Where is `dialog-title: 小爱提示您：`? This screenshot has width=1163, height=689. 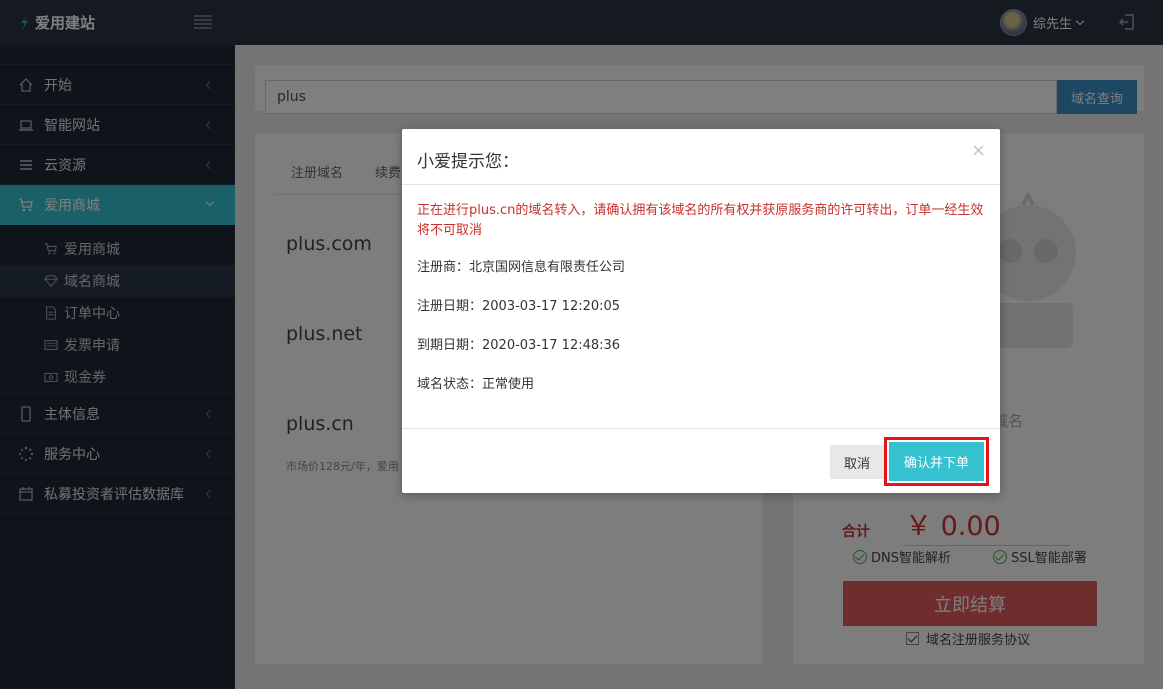 dialog-title: 小爱提示您： is located at coordinates (468, 162).